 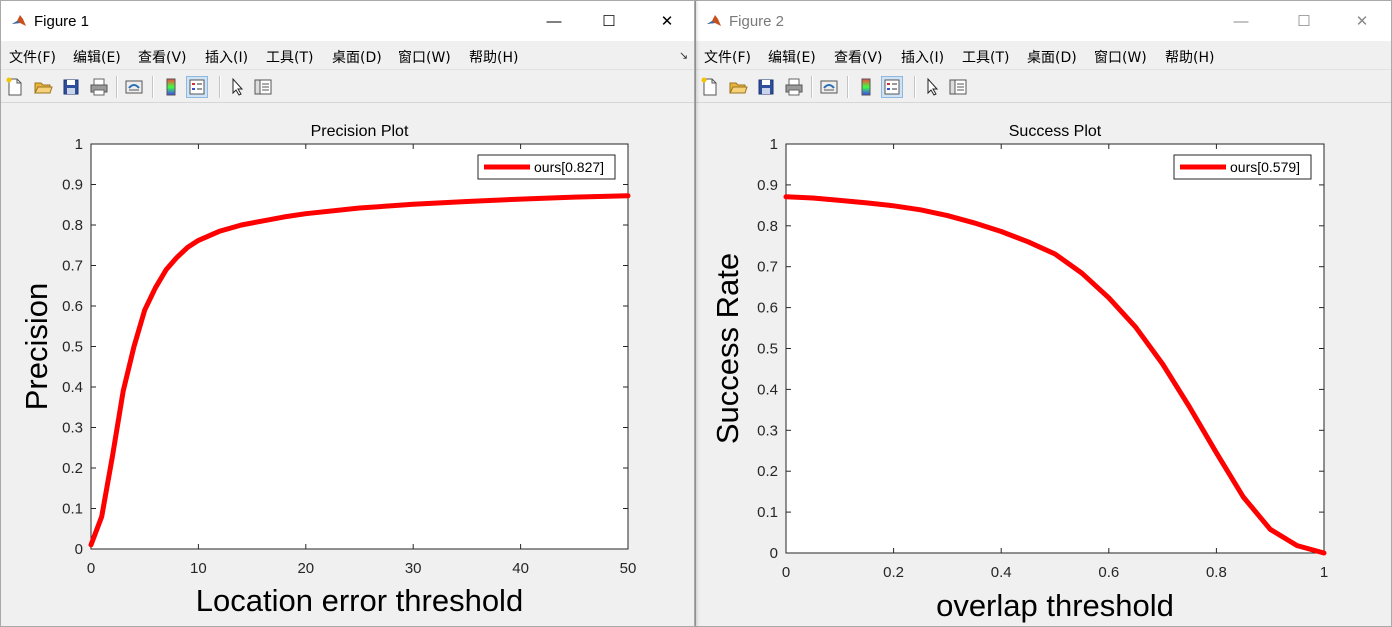 I want to click on matlab-icon, so click(x=714, y=21).